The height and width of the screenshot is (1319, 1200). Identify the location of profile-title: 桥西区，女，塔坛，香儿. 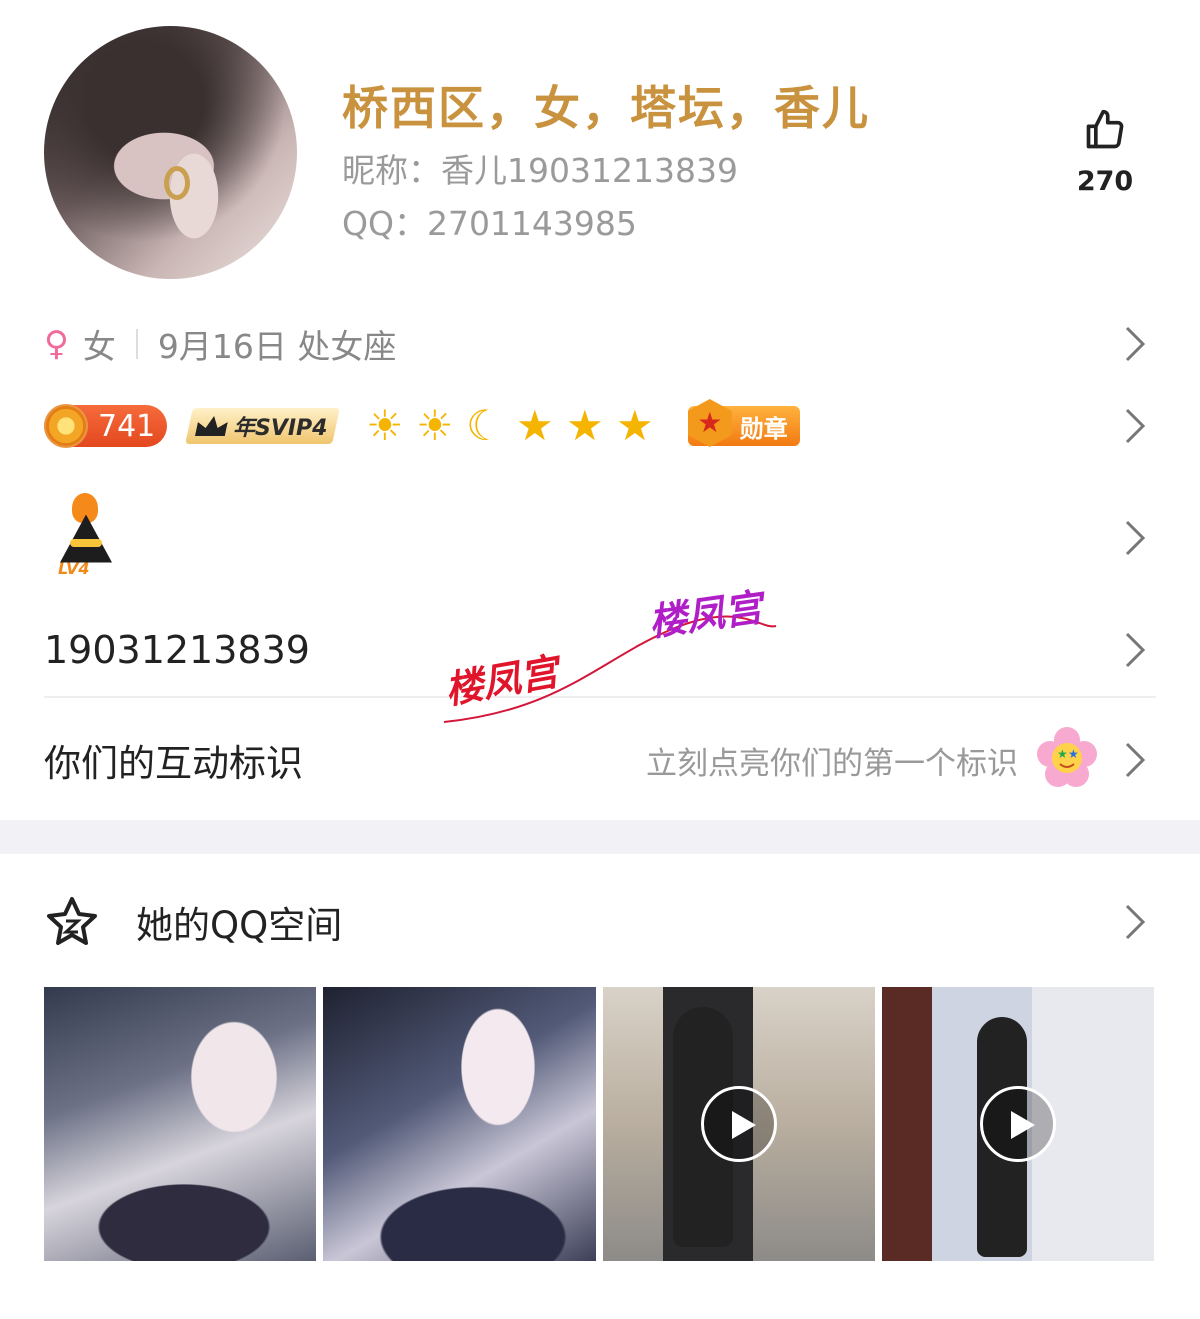
(606, 108).